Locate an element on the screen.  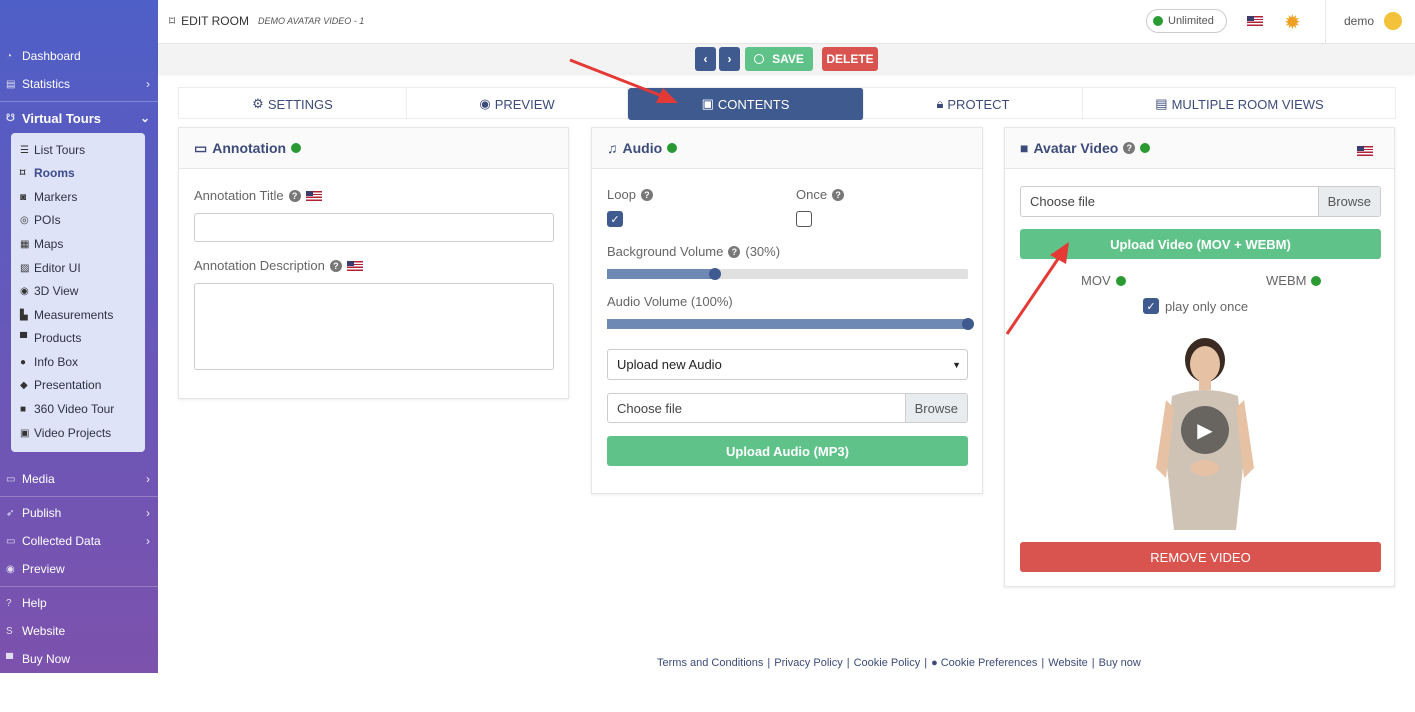
footer-link-cookie-preferences: Cookie Preferences is located at coordinates (989, 663).